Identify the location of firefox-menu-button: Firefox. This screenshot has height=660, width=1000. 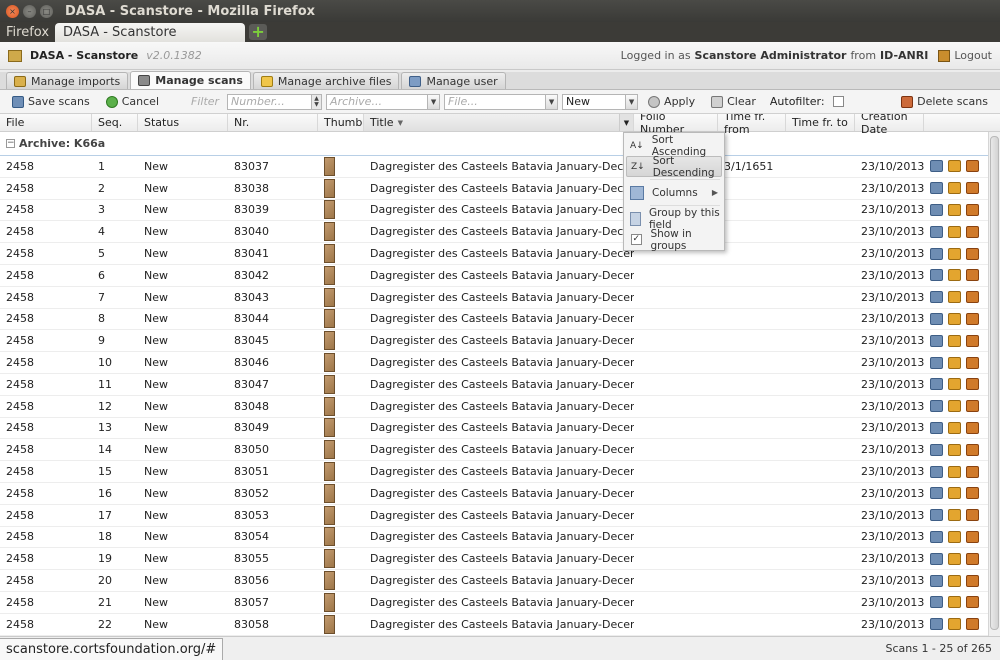
(27, 32).